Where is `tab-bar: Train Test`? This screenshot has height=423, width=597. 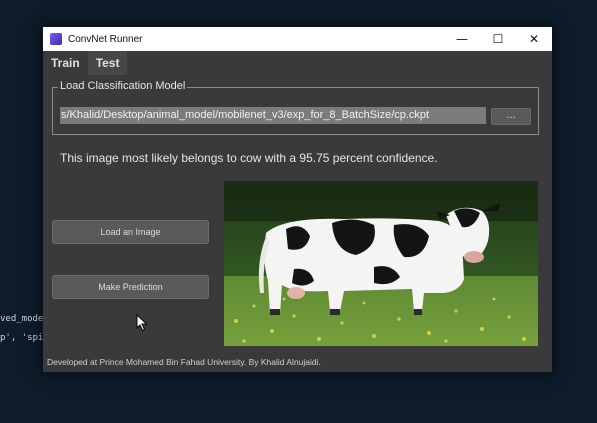
tab-bar: Train Test is located at coordinates (85, 63).